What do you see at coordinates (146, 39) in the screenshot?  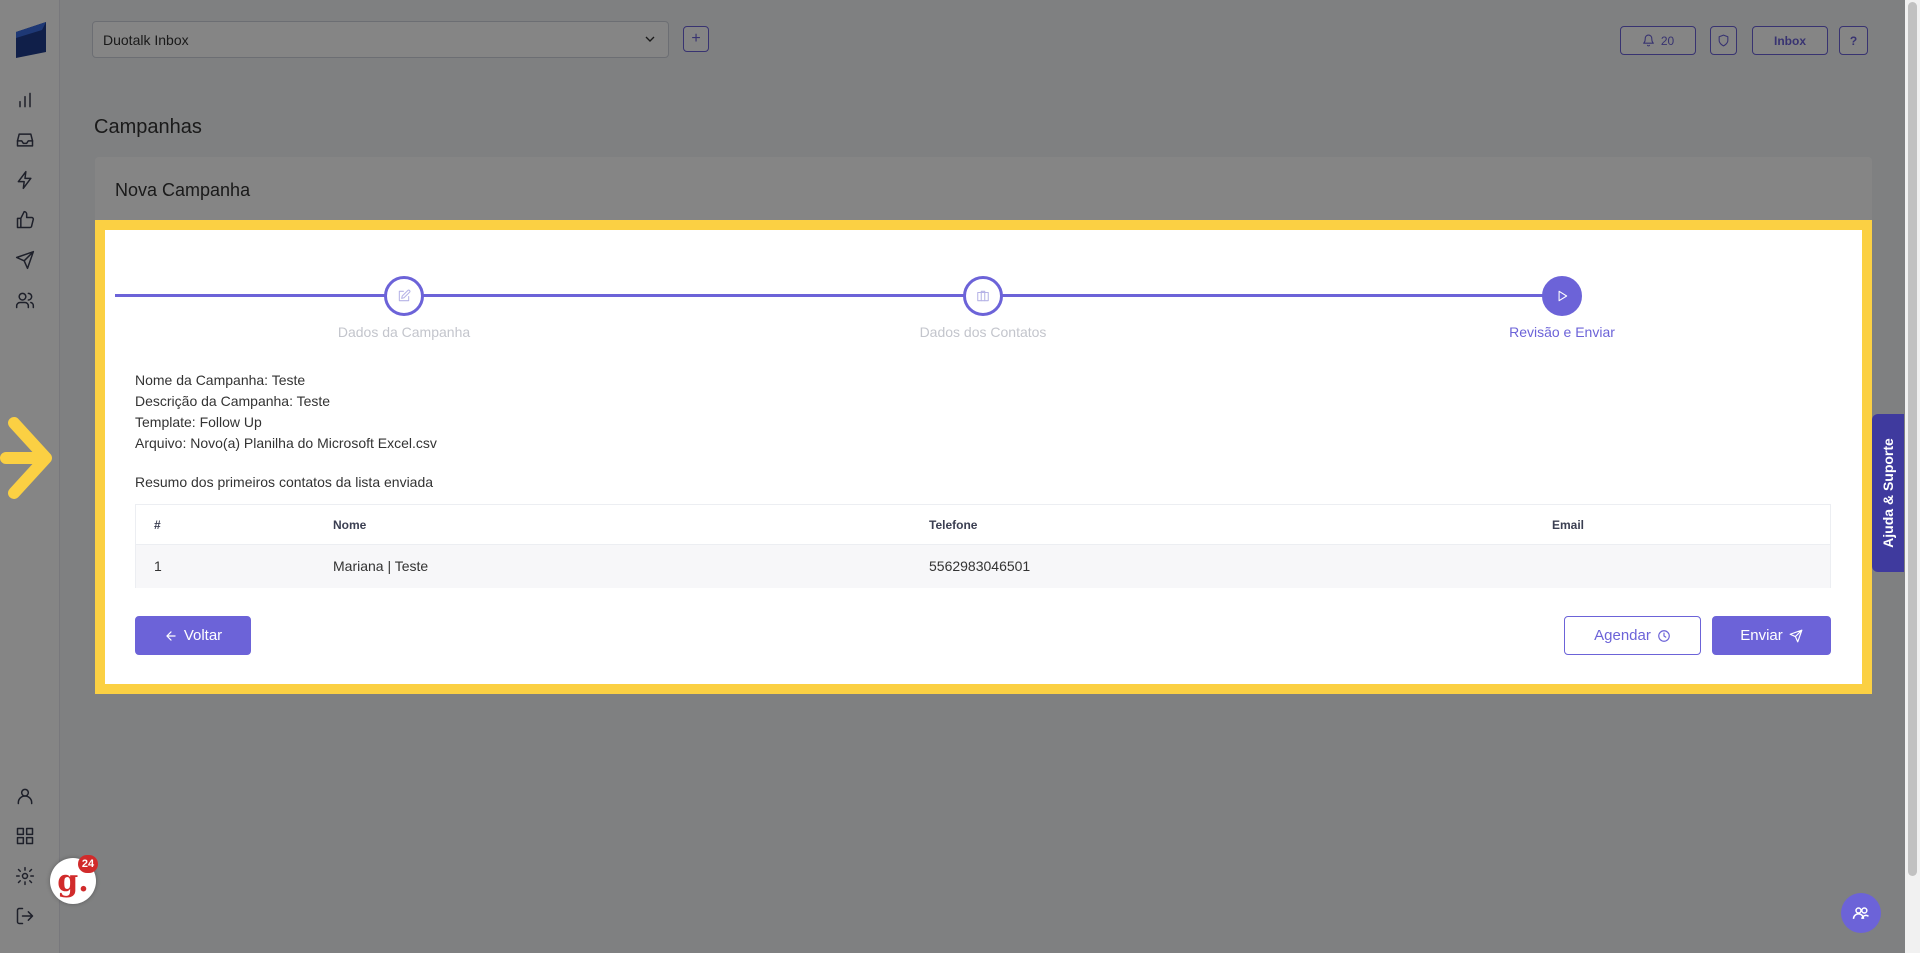 I see `inbox-select-value: Duotalk Inbox` at bounding box center [146, 39].